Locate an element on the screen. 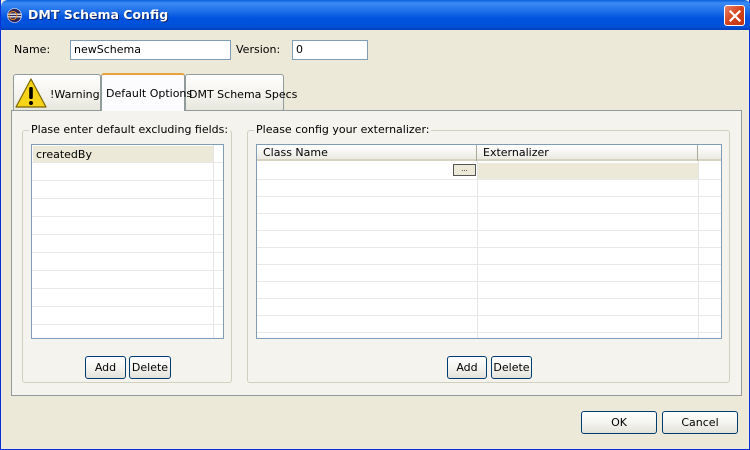 The width and height of the screenshot is (750, 450). tab-warning: !Warning! is located at coordinates (59, 92).